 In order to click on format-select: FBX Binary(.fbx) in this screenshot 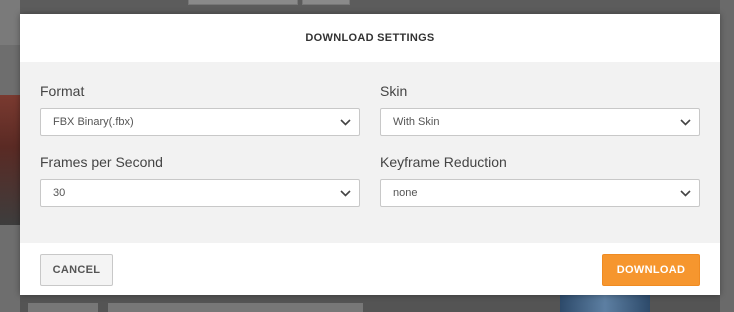, I will do `click(200, 122)`.